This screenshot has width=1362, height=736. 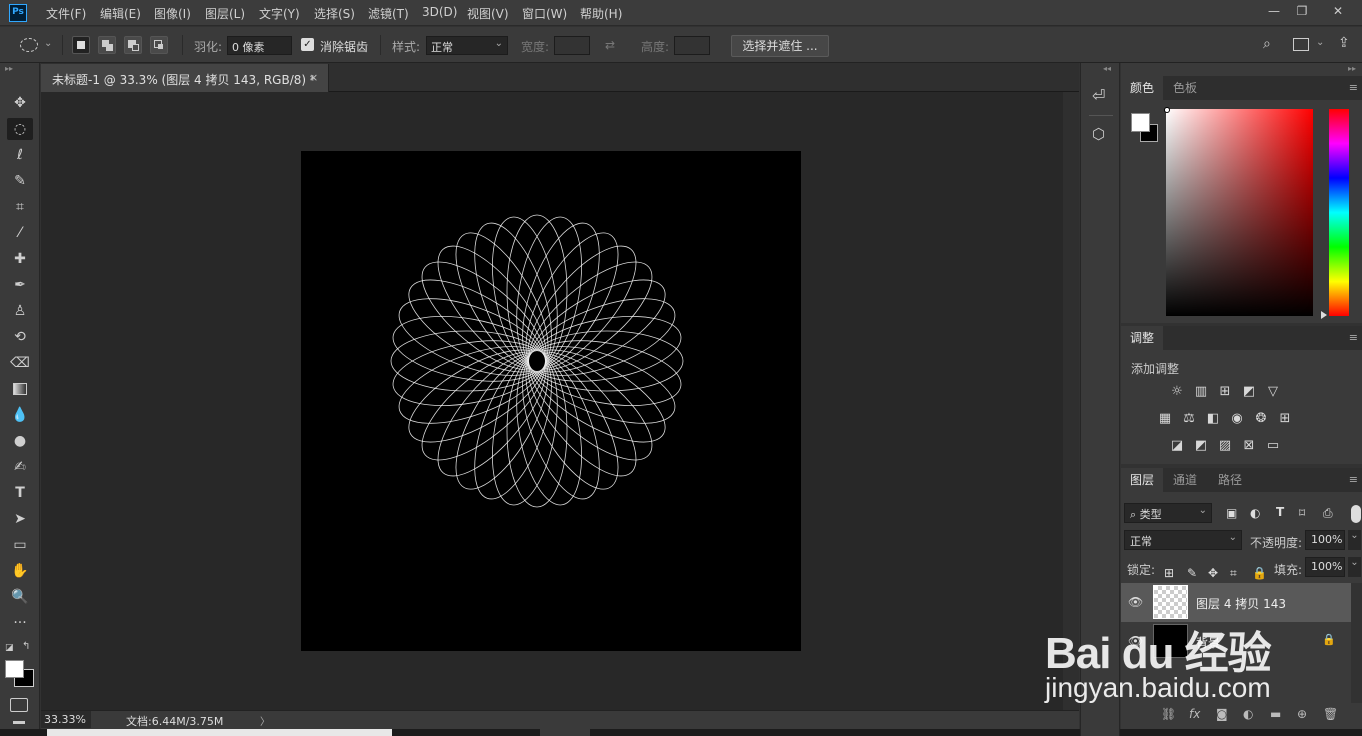 What do you see at coordinates (20, 389) in the screenshot?
I see `gradient-tool-icon` at bounding box center [20, 389].